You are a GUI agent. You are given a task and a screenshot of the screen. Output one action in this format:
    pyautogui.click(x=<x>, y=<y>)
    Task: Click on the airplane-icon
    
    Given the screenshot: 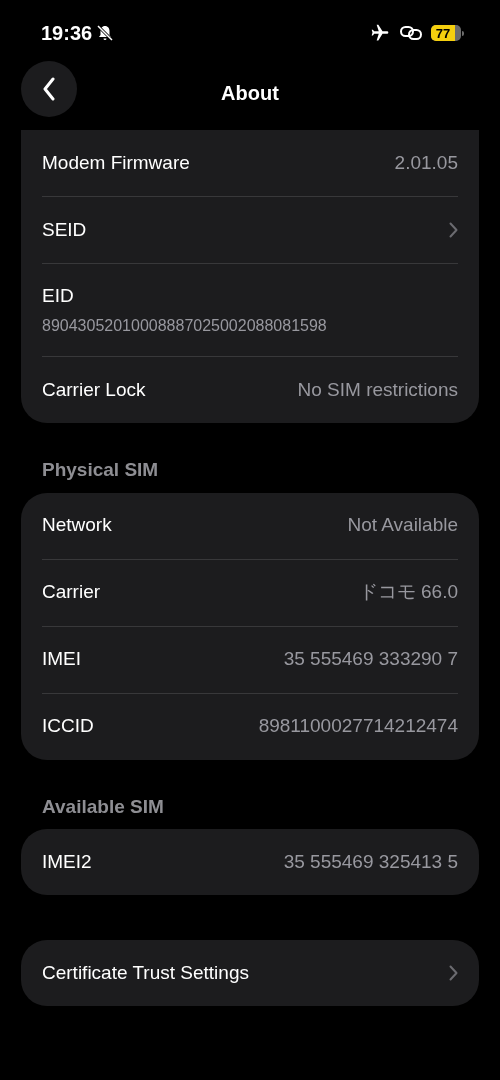 What is the action you would take?
    pyautogui.click(x=380, y=33)
    